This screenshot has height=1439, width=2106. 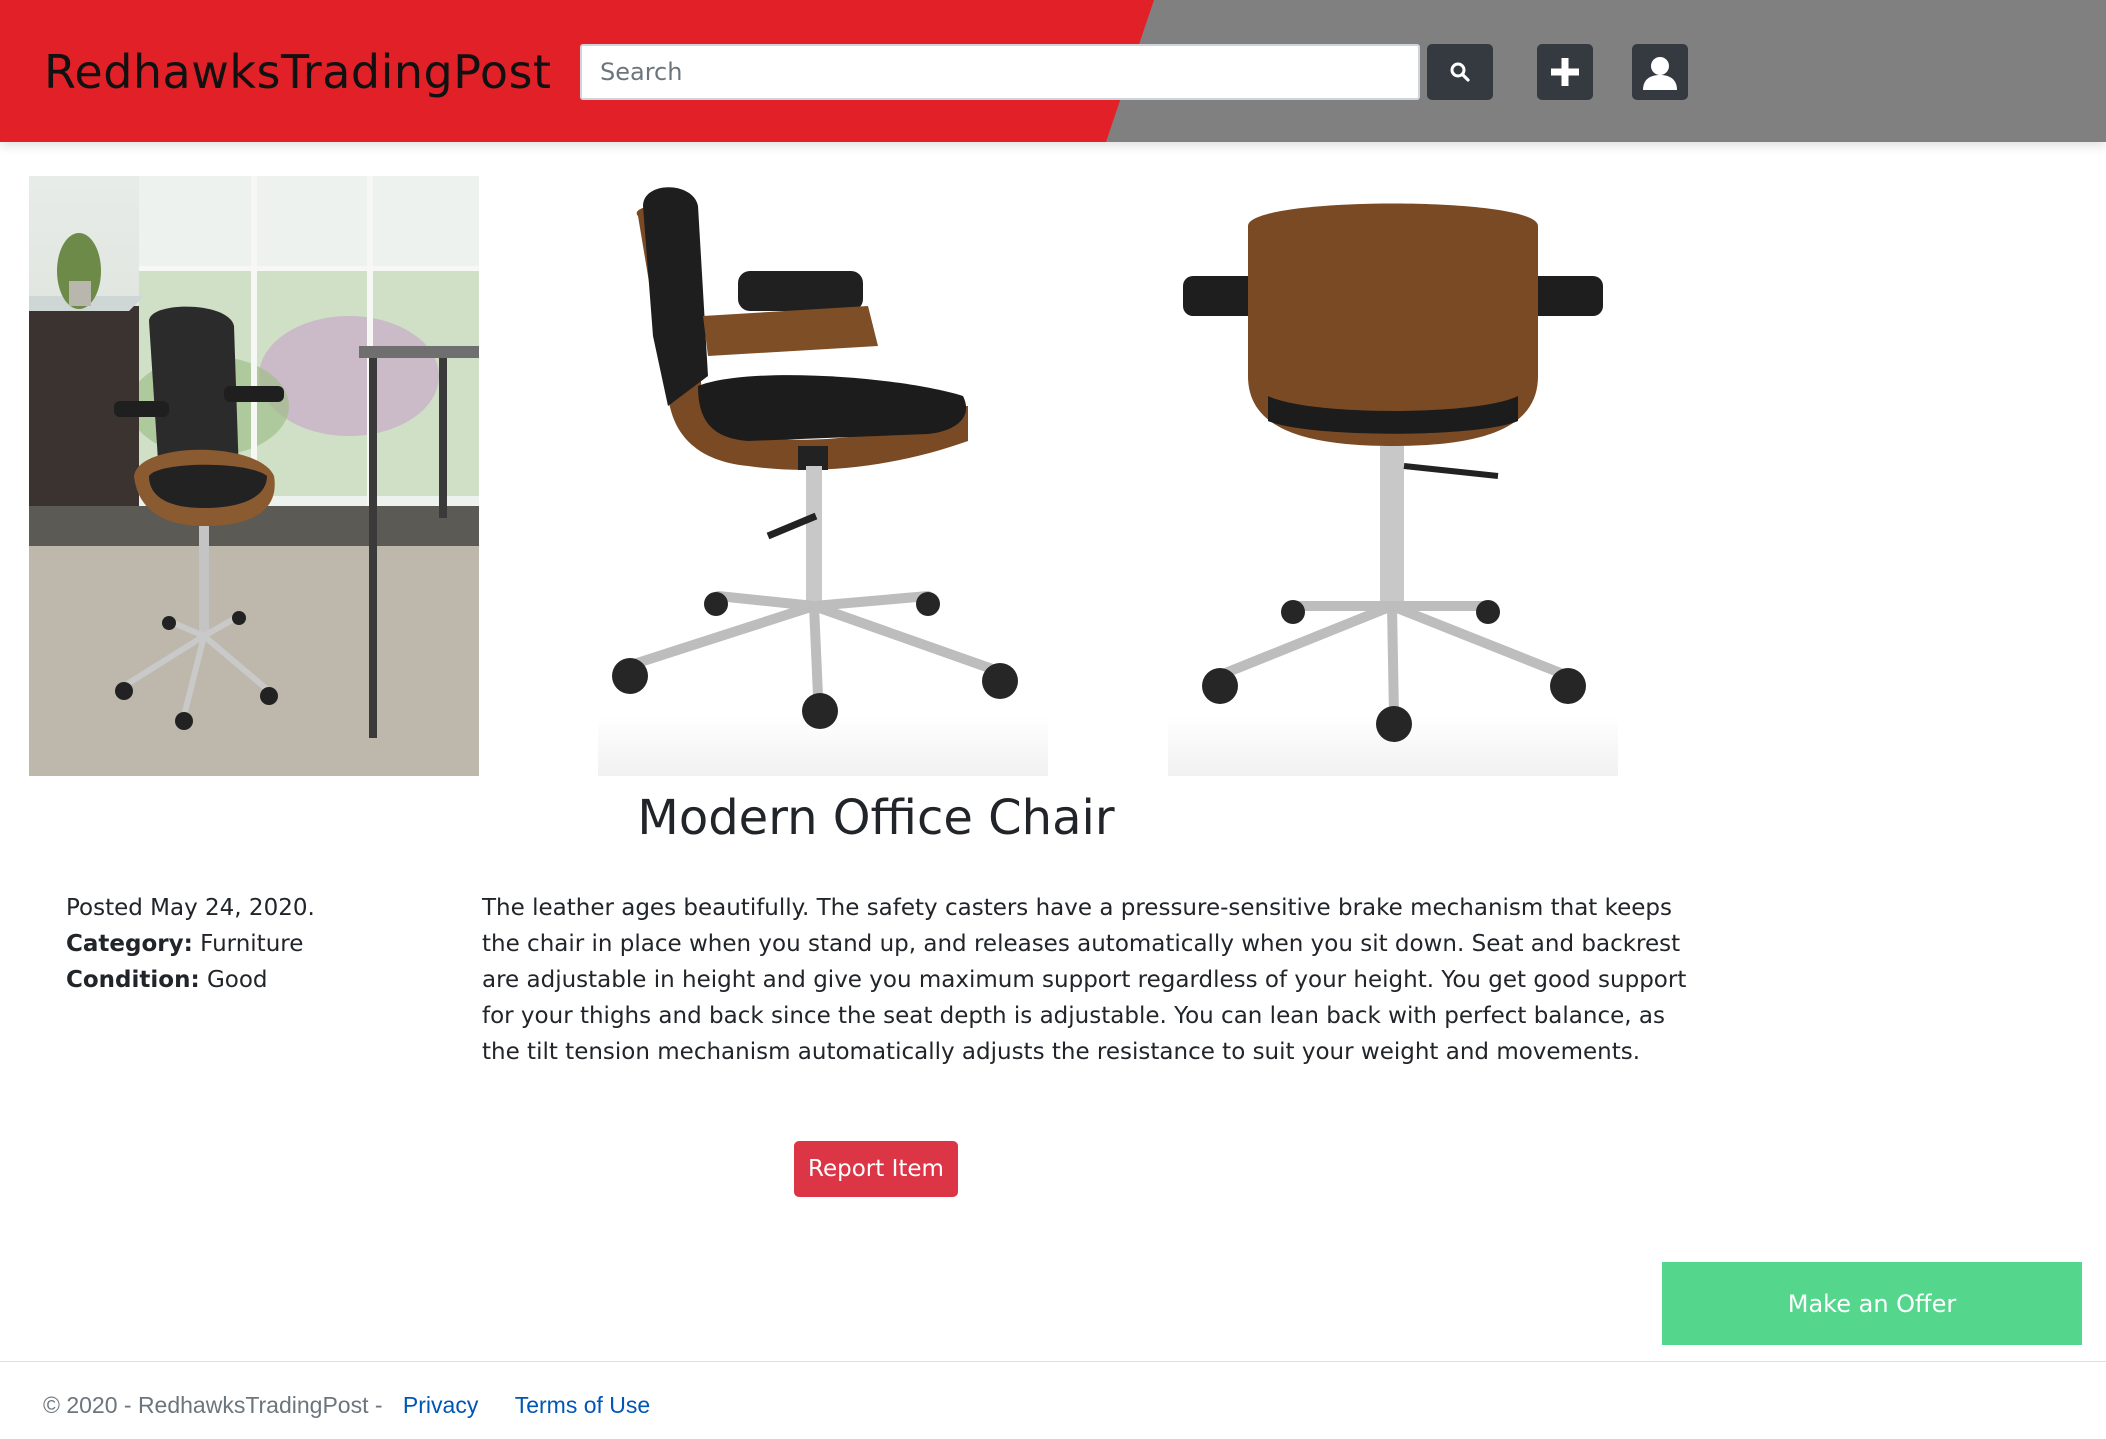 I want to click on chair-back-image, so click(x=1393, y=472).